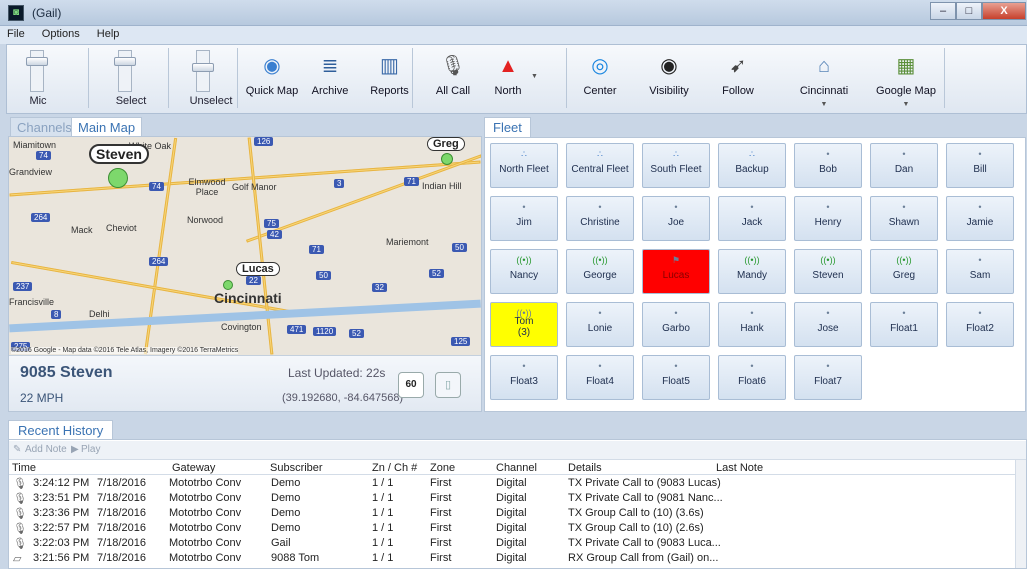 The height and width of the screenshot is (569, 1027). Describe the element at coordinates (980, 165) in the screenshot. I see `fleet-tile-bill: • Bill` at that location.